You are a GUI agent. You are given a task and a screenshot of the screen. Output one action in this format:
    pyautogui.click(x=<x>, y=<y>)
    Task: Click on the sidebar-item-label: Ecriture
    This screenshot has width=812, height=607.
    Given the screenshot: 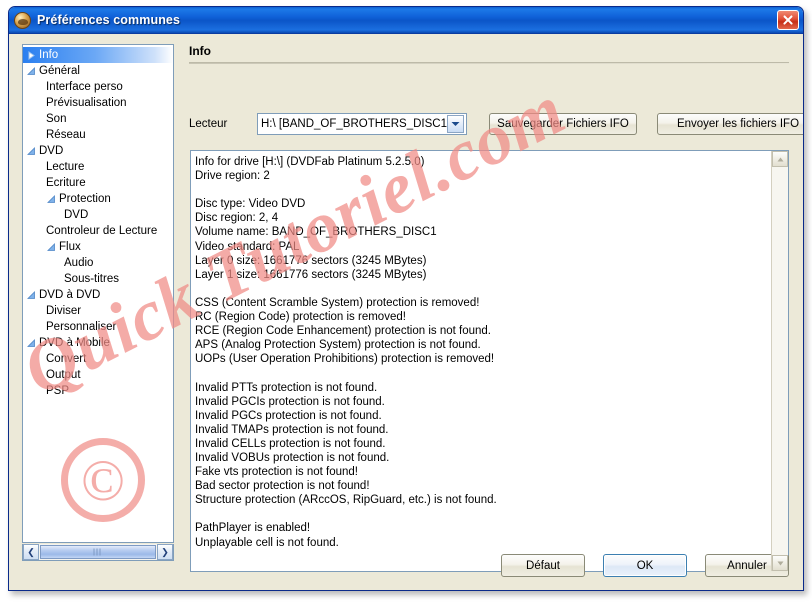 What is the action you would take?
    pyautogui.click(x=66, y=183)
    